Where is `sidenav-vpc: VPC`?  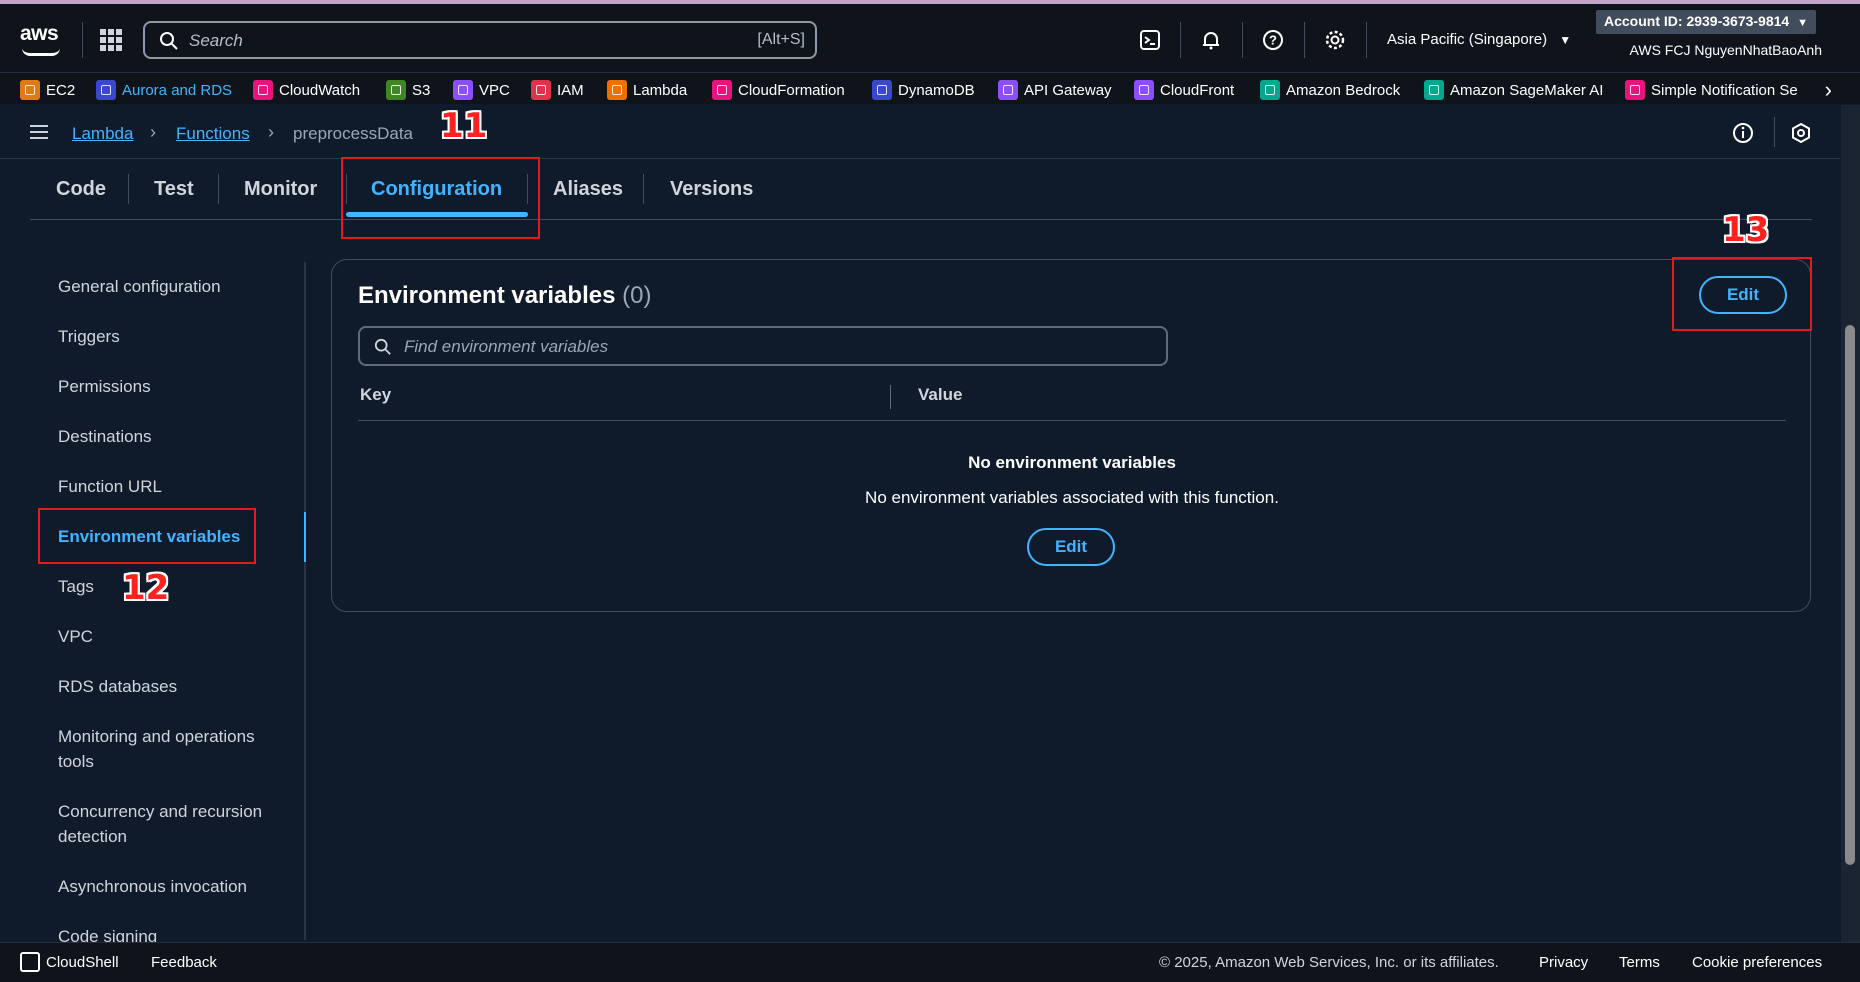
sidenav-vpc: VPC is located at coordinates (173, 636).